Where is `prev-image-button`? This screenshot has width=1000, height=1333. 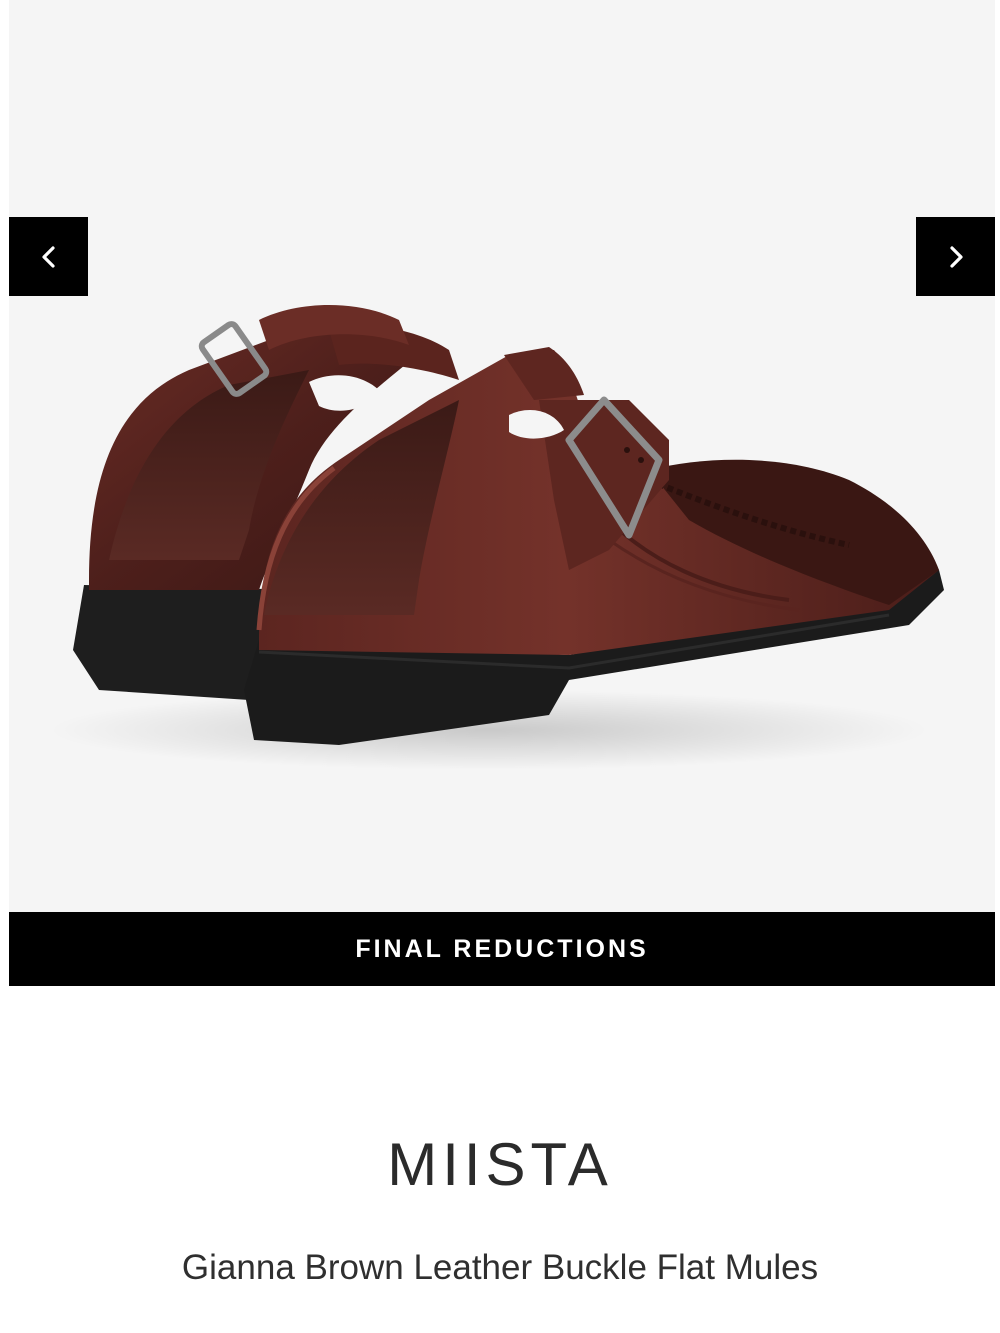
prev-image-button is located at coordinates (48, 256).